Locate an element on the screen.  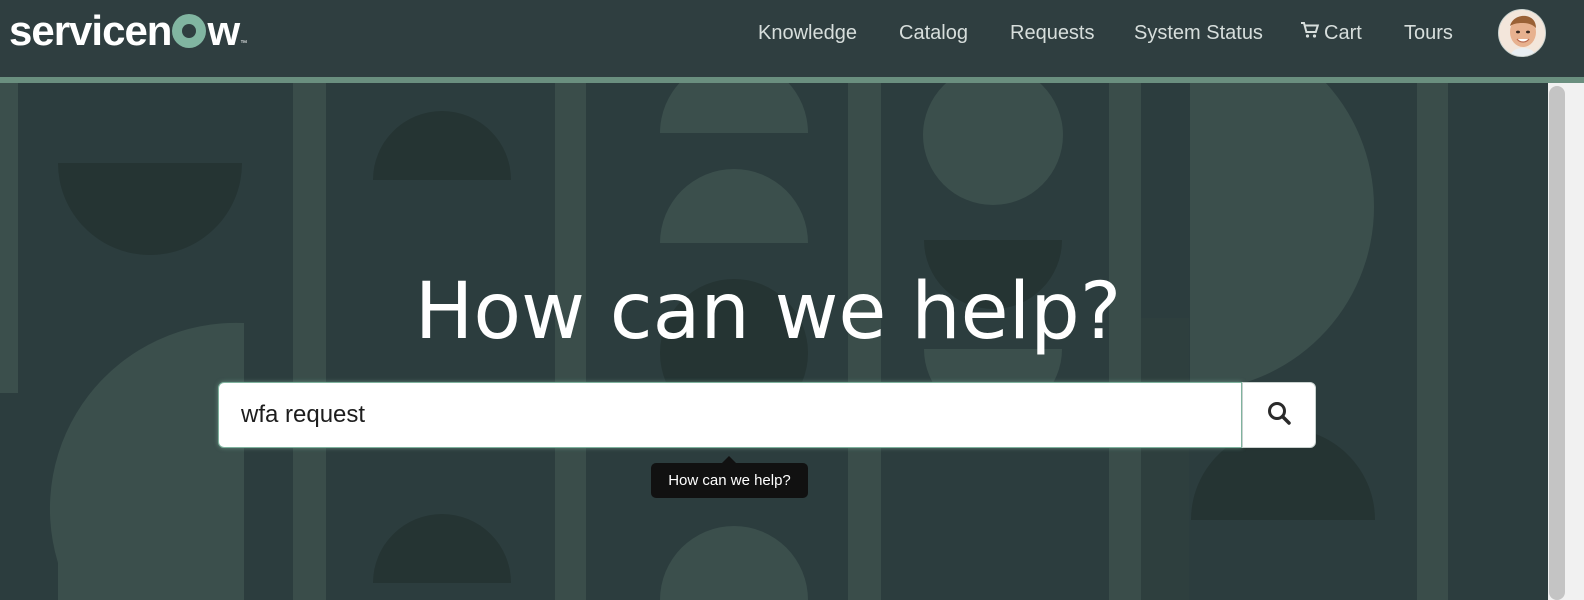
nav-system-status: System Status is located at coordinates (1198, 33).